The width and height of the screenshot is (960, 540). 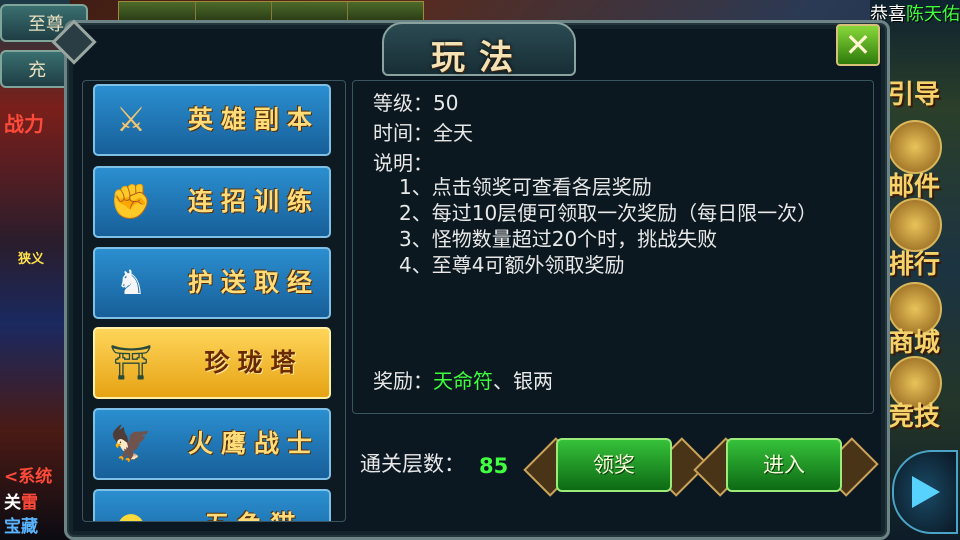 I want to click on chat-frag-1: 关, so click(x=12, y=503).